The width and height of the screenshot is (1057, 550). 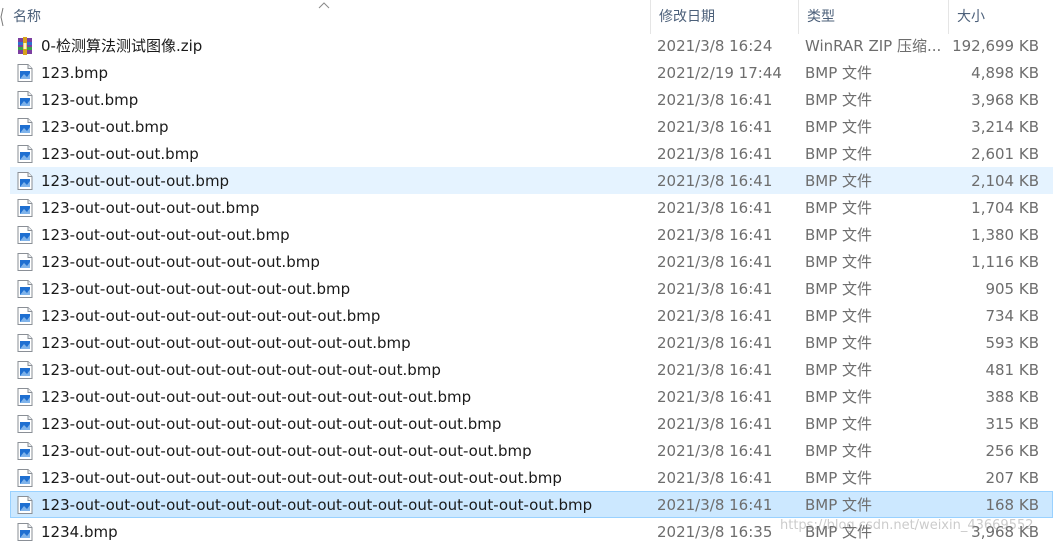 What do you see at coordinates (1002, 17) in the screenshot?
I see `column-header-size: 大小` at bounding box center [1002, 17].